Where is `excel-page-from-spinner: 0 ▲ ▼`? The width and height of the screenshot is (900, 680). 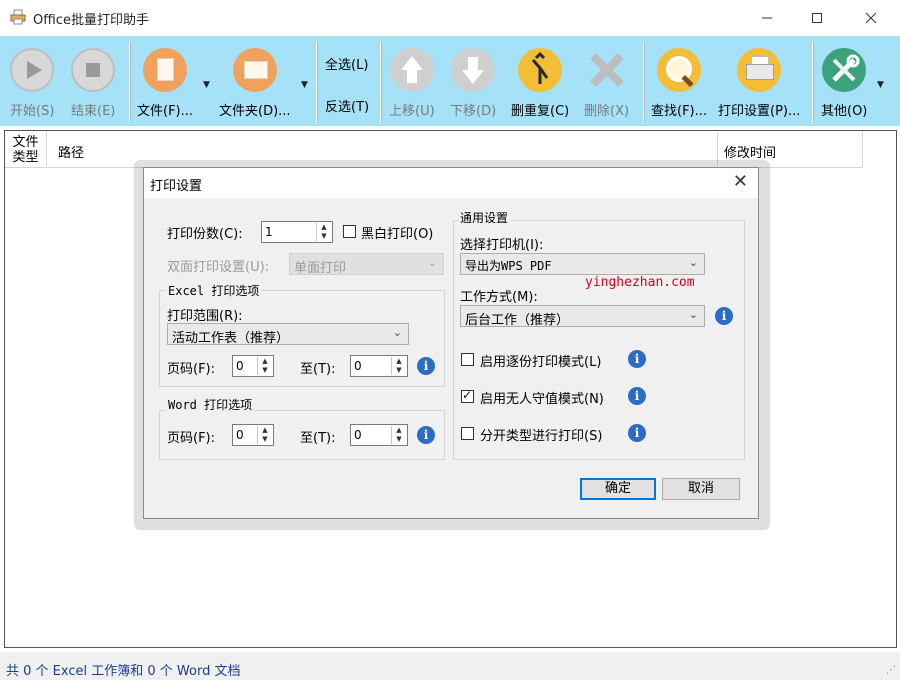
excel-page-from-spinner: 0 ▲ ▼ is located at coordinates (253, 366).